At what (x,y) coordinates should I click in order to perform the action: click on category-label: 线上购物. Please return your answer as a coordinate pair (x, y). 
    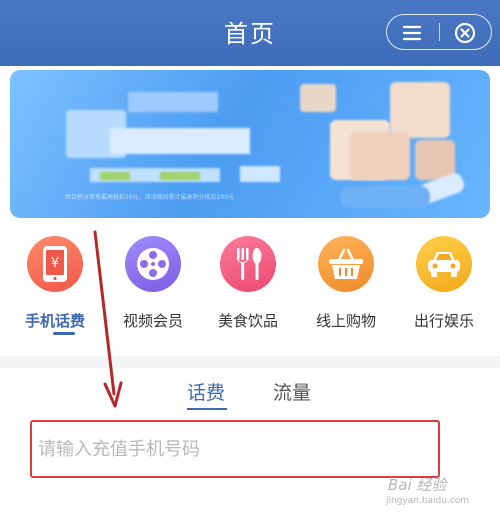
    Looking at the image, I should click on (345, 321).